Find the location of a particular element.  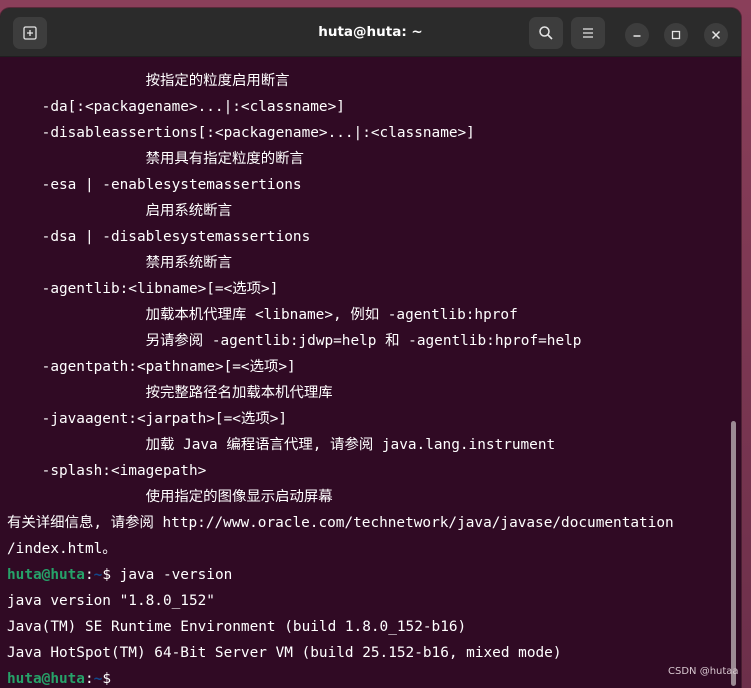

close-button is located at coordinates (716, 35).